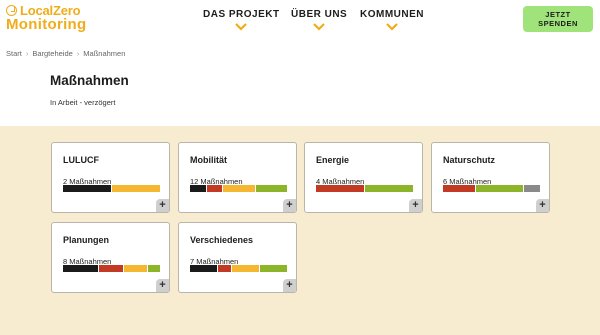 The image size is (600, 335). Describe the element at coordinates (237, 177) in the screenshot. I see `sector-card-mobilitaet: Mobilität 12 Maßnahmen +` at that location.